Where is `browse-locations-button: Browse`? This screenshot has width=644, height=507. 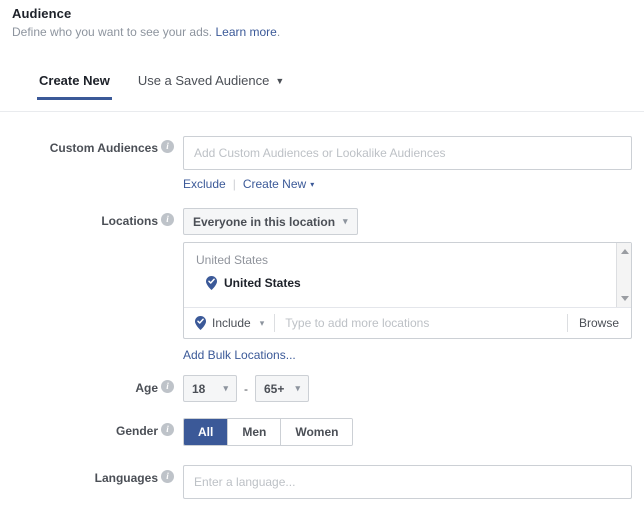 browse-locations-button: Browse is located at coordinates (599, 323).